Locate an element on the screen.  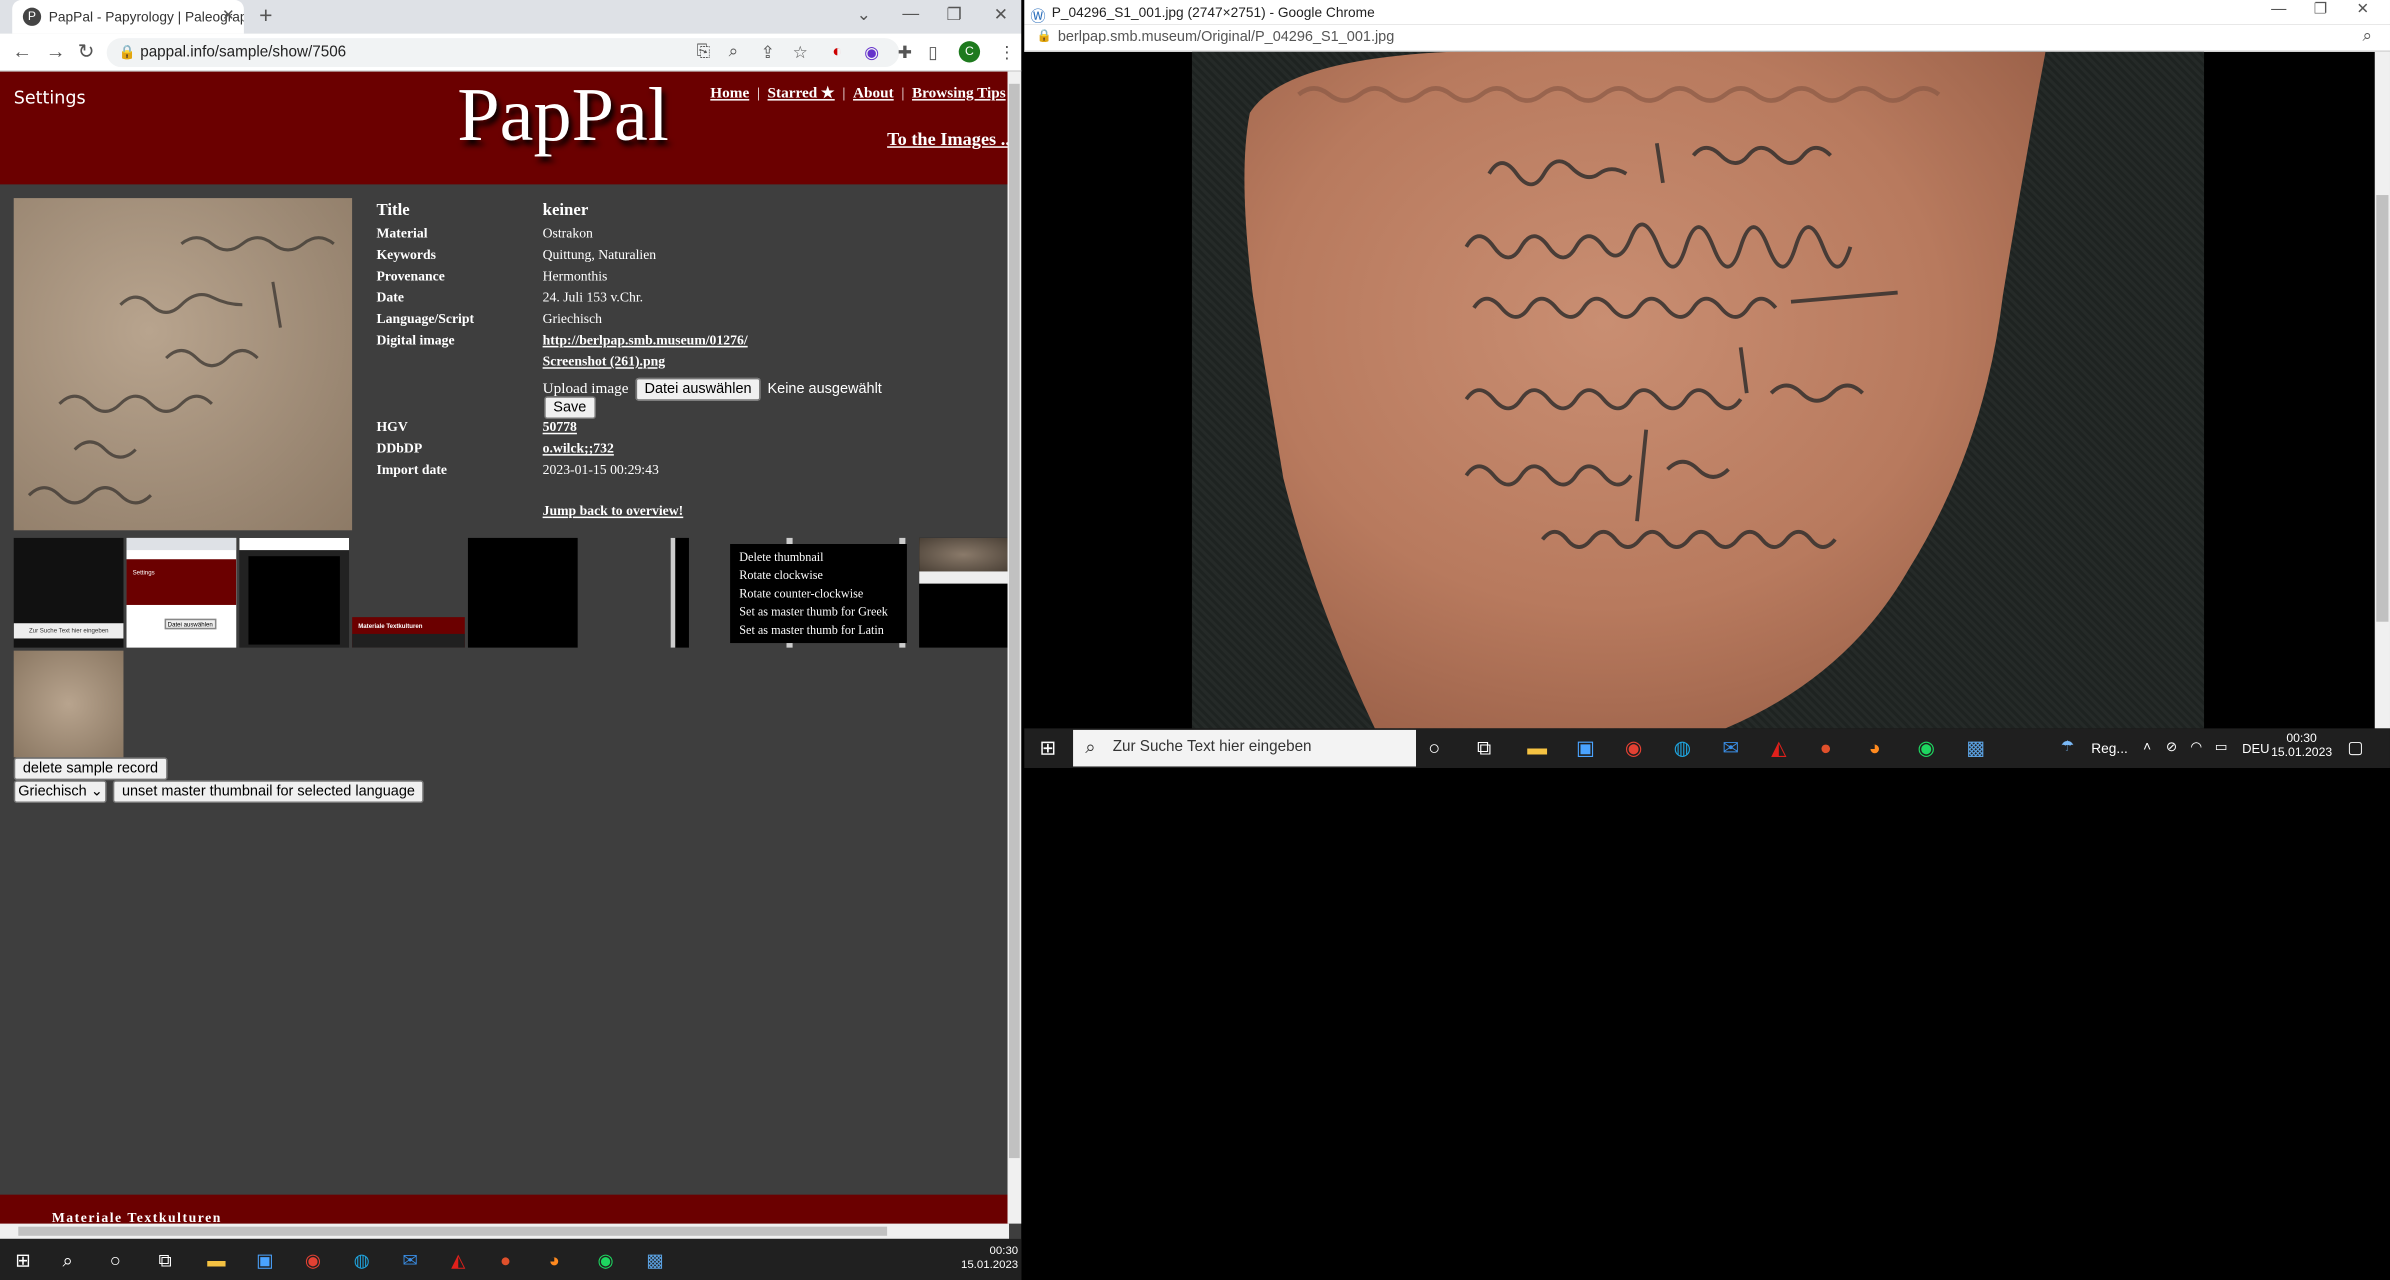
menu-rotate-clockwise: Rotate clockwise is located at coordinates (823, 576).